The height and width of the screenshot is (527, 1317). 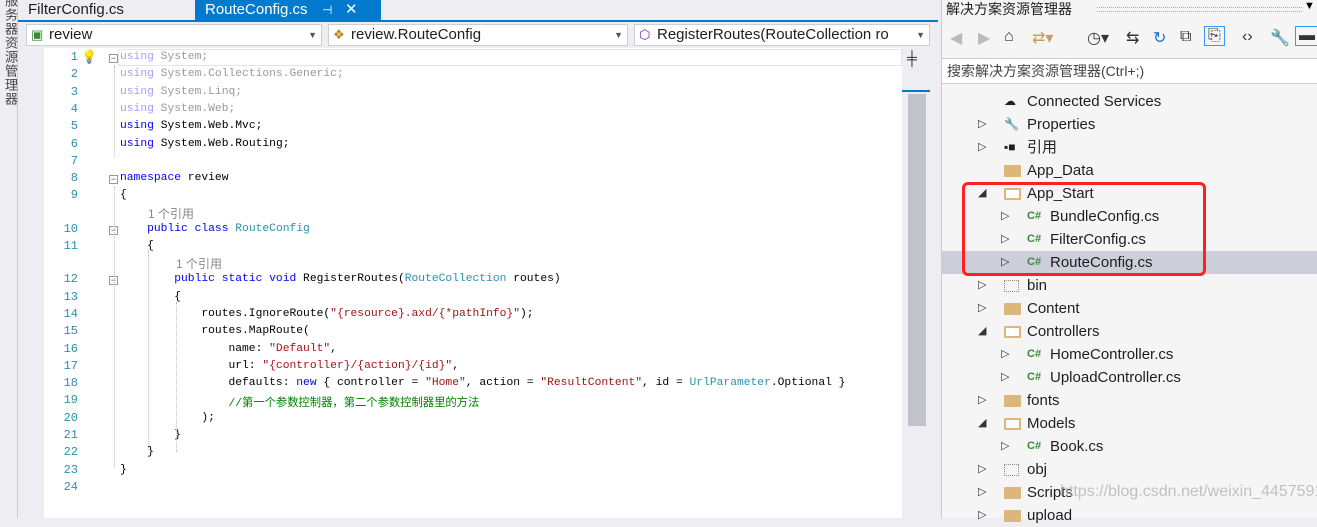 What do you see at coordinates (71, 34) in the screenshot?
I see `project-value: review` at bounding box center [71, 34].